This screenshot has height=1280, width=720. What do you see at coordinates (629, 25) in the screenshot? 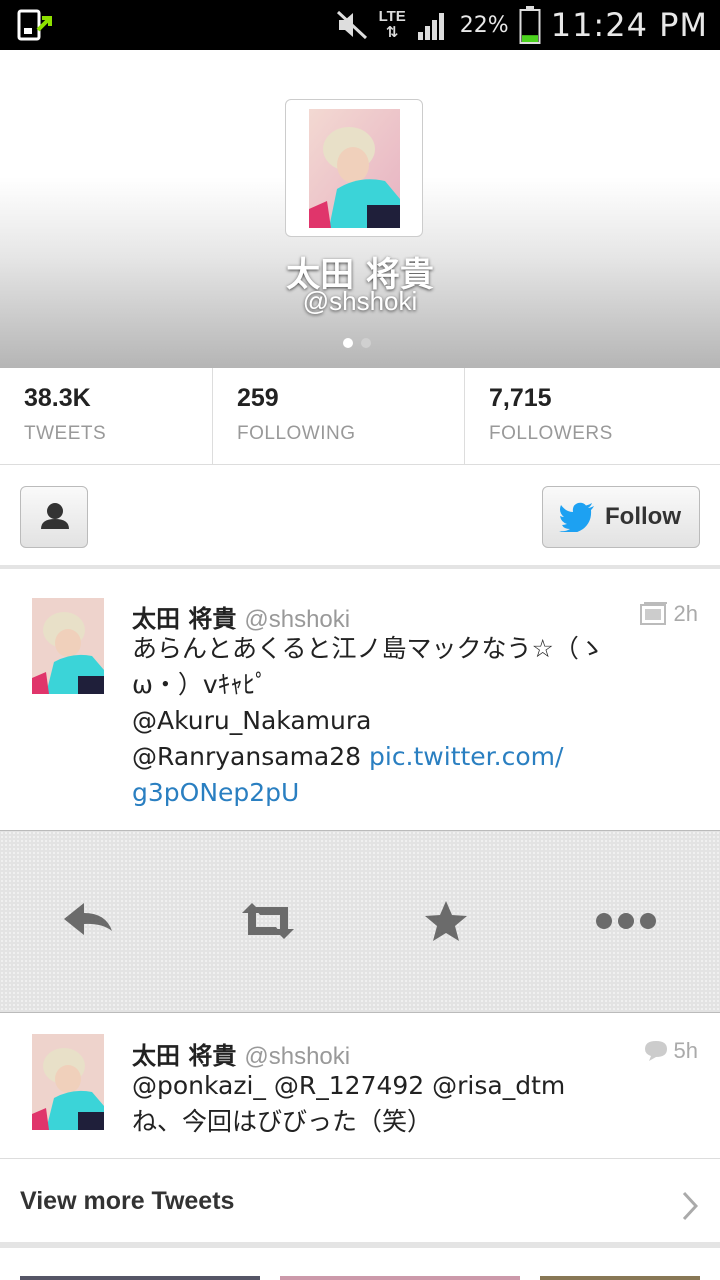
I see `clock: 11:24 PM` at bounding box center [629, 25].